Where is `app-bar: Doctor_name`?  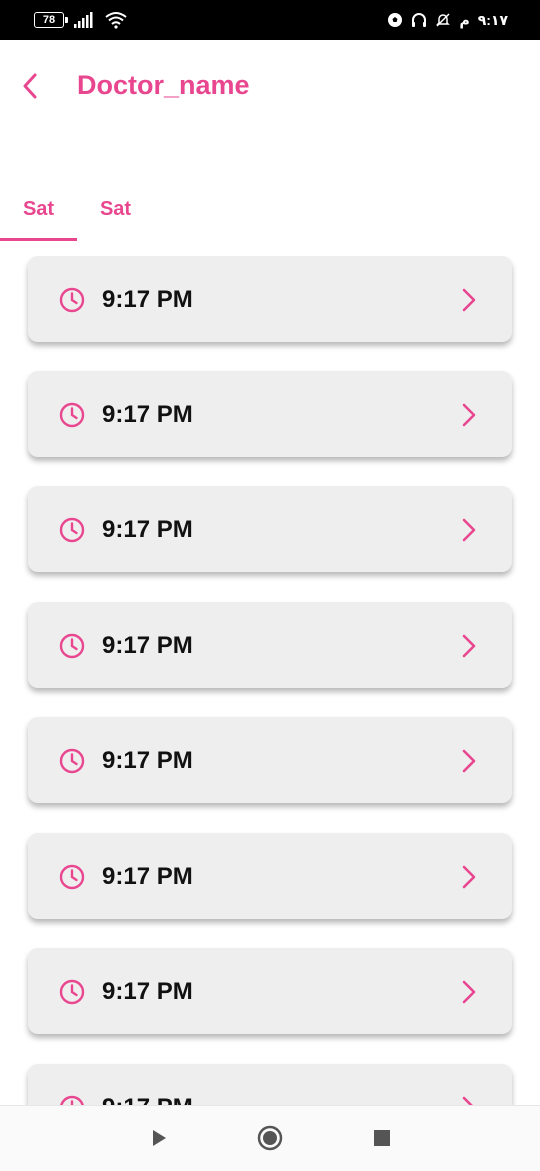 app-bar: Doctor_name is located at coordinates (270, 90).